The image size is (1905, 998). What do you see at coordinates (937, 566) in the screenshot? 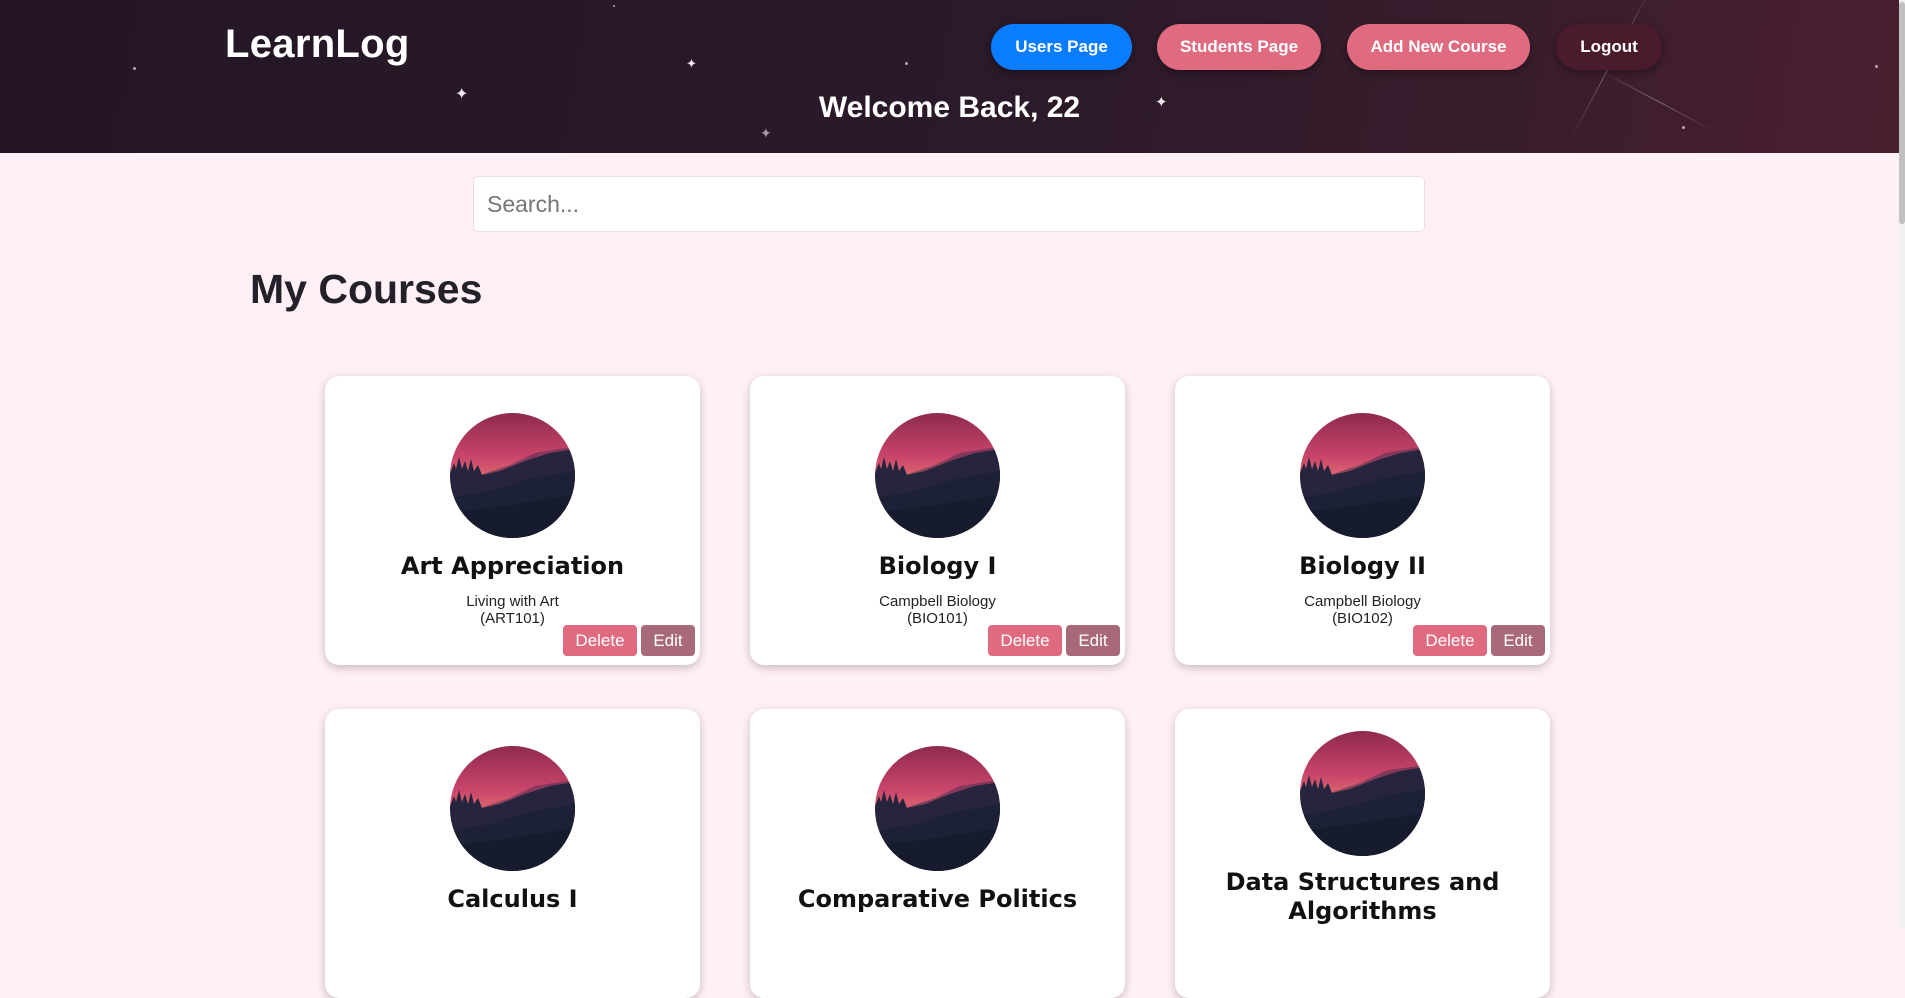
I see `course-title: Biology I` at bounding box center [937, 566].